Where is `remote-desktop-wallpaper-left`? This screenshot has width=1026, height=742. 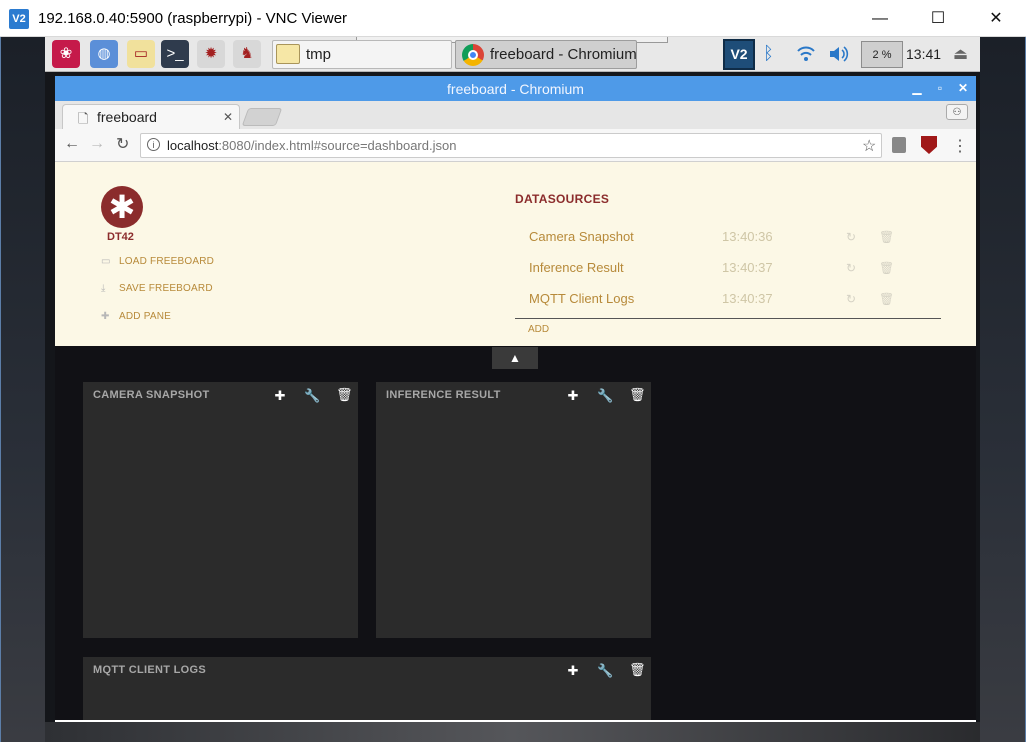 remote-desktop-wallpaper-left is located at coordinates (23, 389).